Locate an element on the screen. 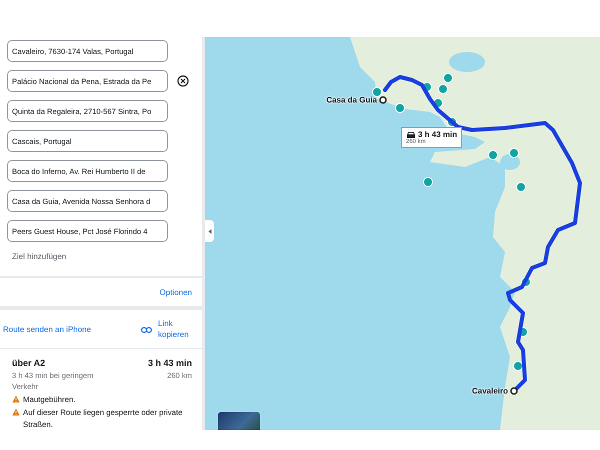 This screenshot has width=600, height=450. satellite-layer-thumbnail is located at coordinates (239, 421).